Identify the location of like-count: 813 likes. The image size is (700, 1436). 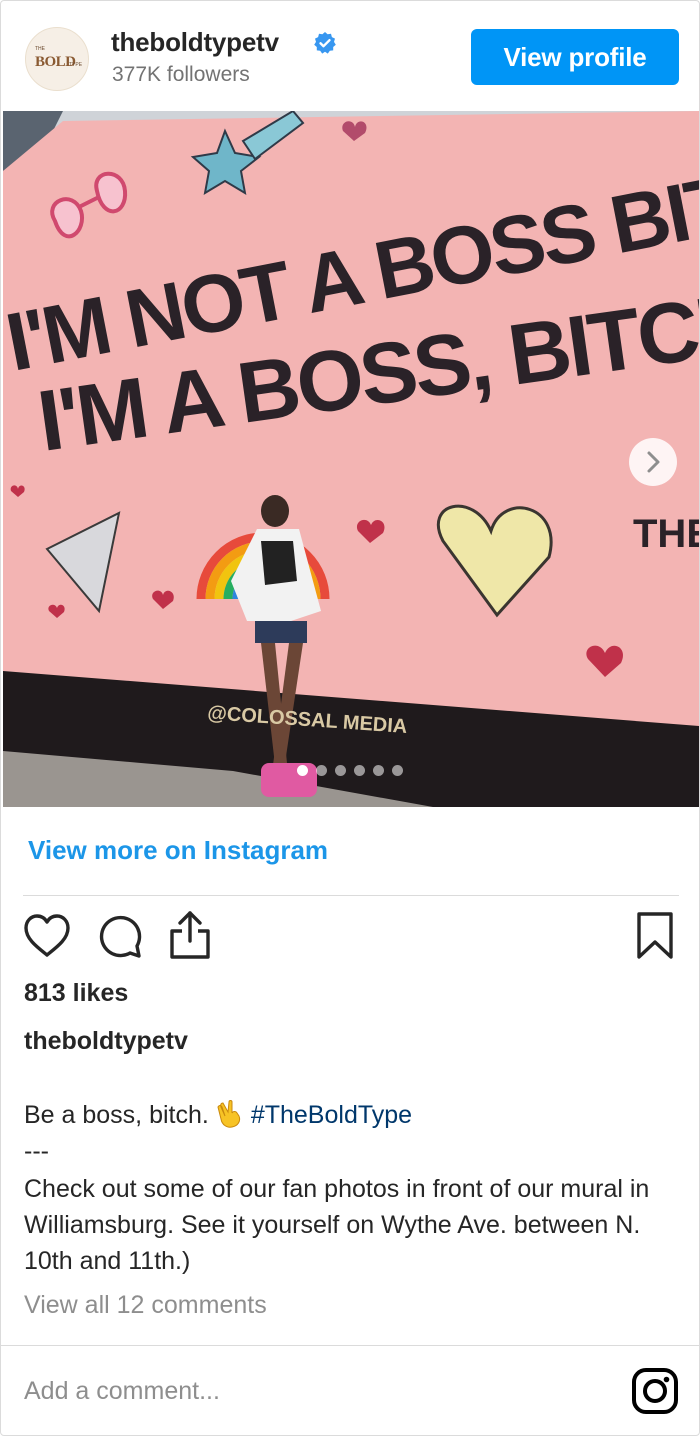
(76, 993).